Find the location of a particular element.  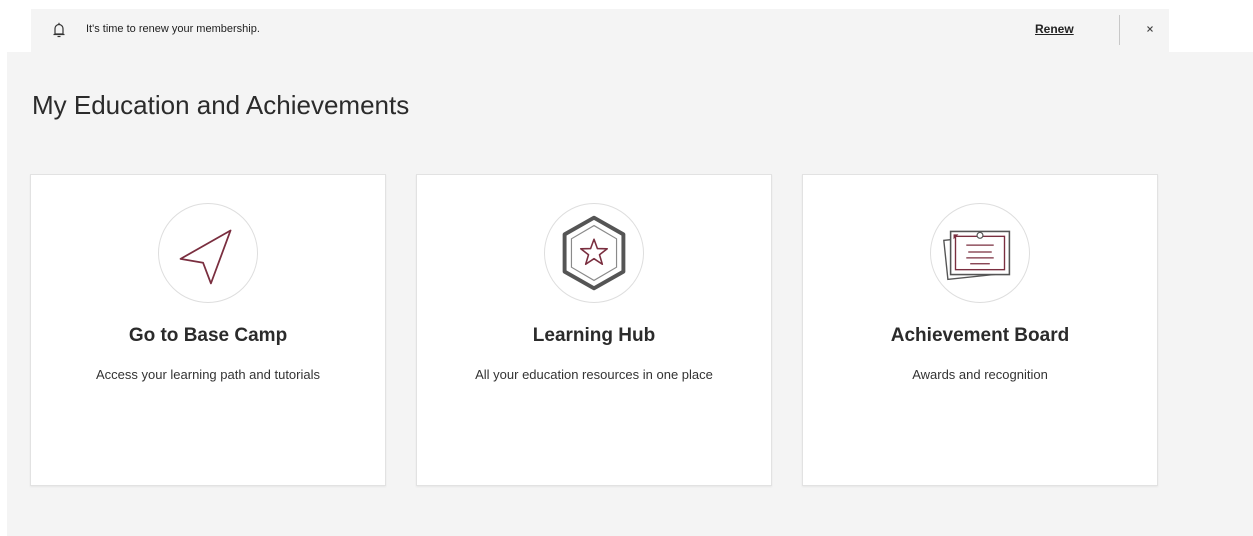

learning-hub-icon-circle is located at coordinates (594, 253).